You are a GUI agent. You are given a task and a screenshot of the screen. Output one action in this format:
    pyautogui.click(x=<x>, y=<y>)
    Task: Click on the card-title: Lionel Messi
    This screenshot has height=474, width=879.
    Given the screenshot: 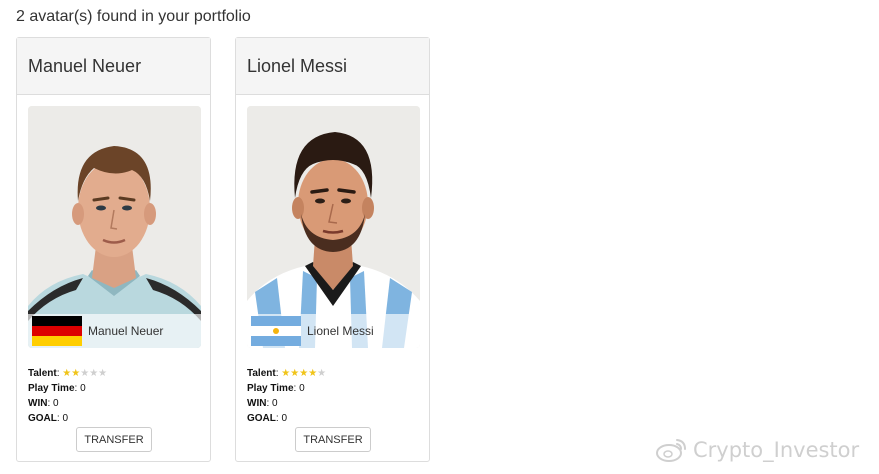 What is the action you would take?
    pyautogui.click(x=297, y=65)
    